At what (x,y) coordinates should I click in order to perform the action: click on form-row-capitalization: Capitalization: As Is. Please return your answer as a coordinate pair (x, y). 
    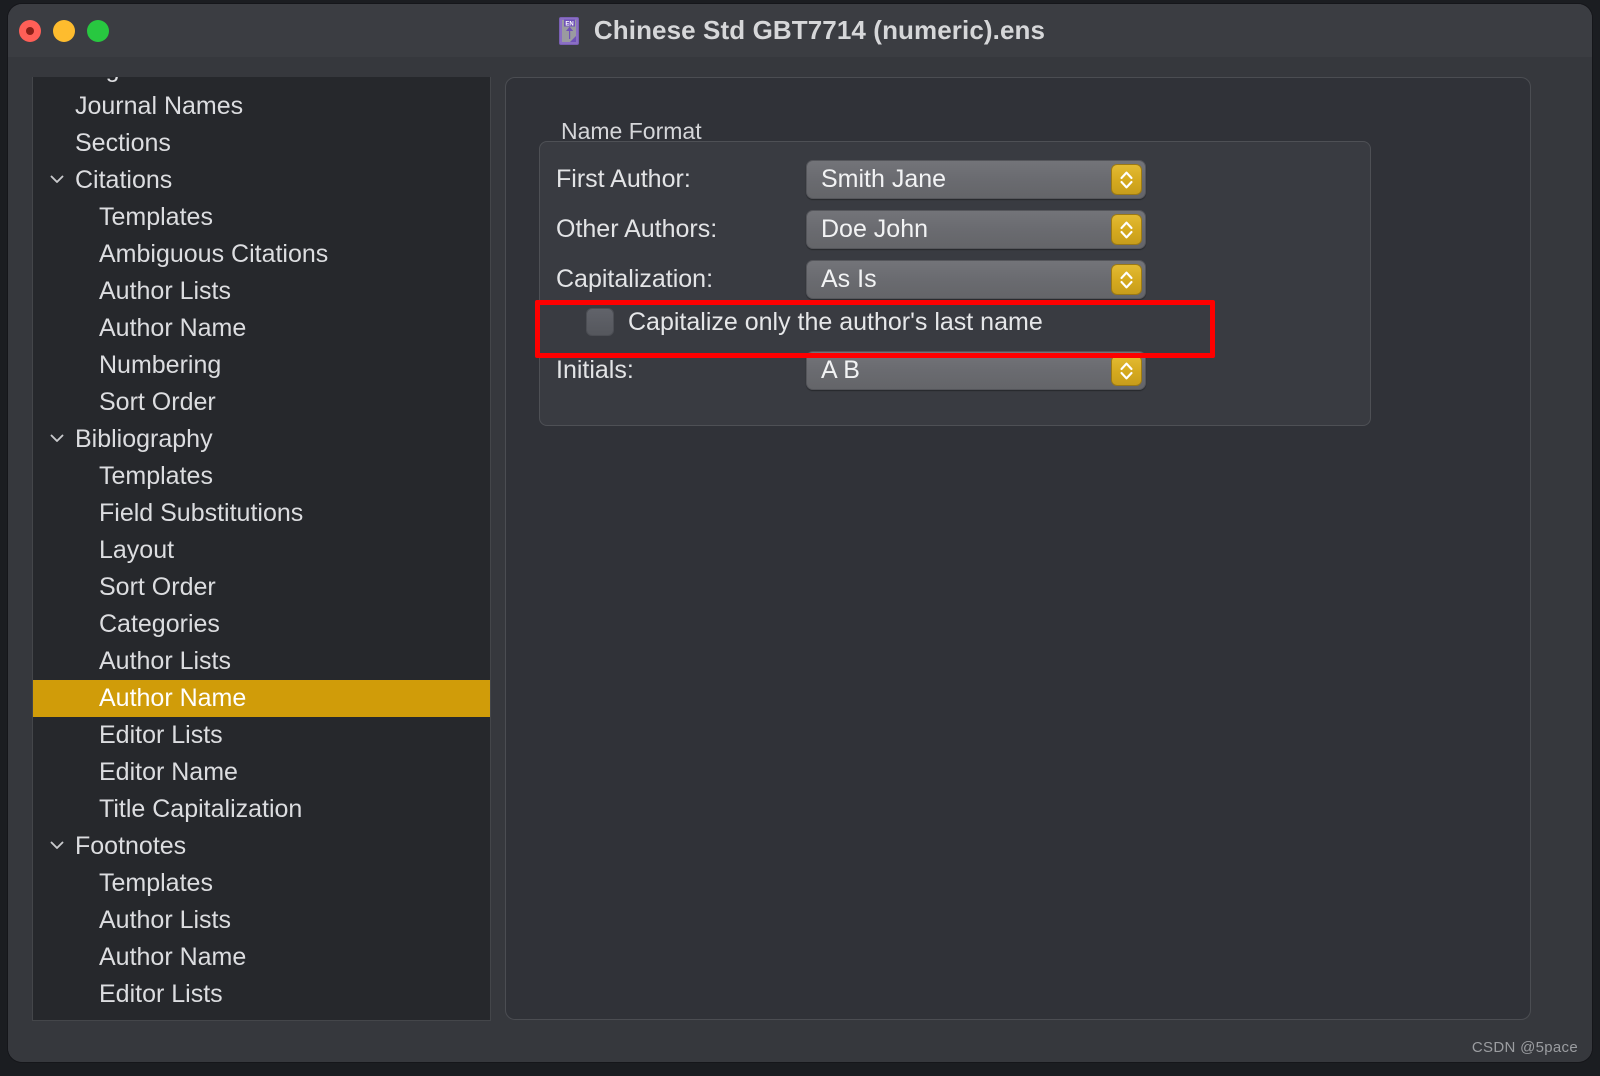
    Looking at the image, I should click on (955, 279).